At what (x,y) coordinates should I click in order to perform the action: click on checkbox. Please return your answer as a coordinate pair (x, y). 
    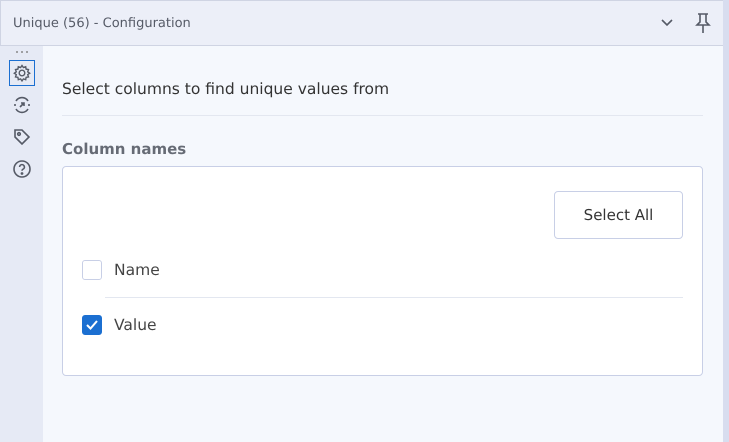
    Looking at the image, I should click on (92, 324).